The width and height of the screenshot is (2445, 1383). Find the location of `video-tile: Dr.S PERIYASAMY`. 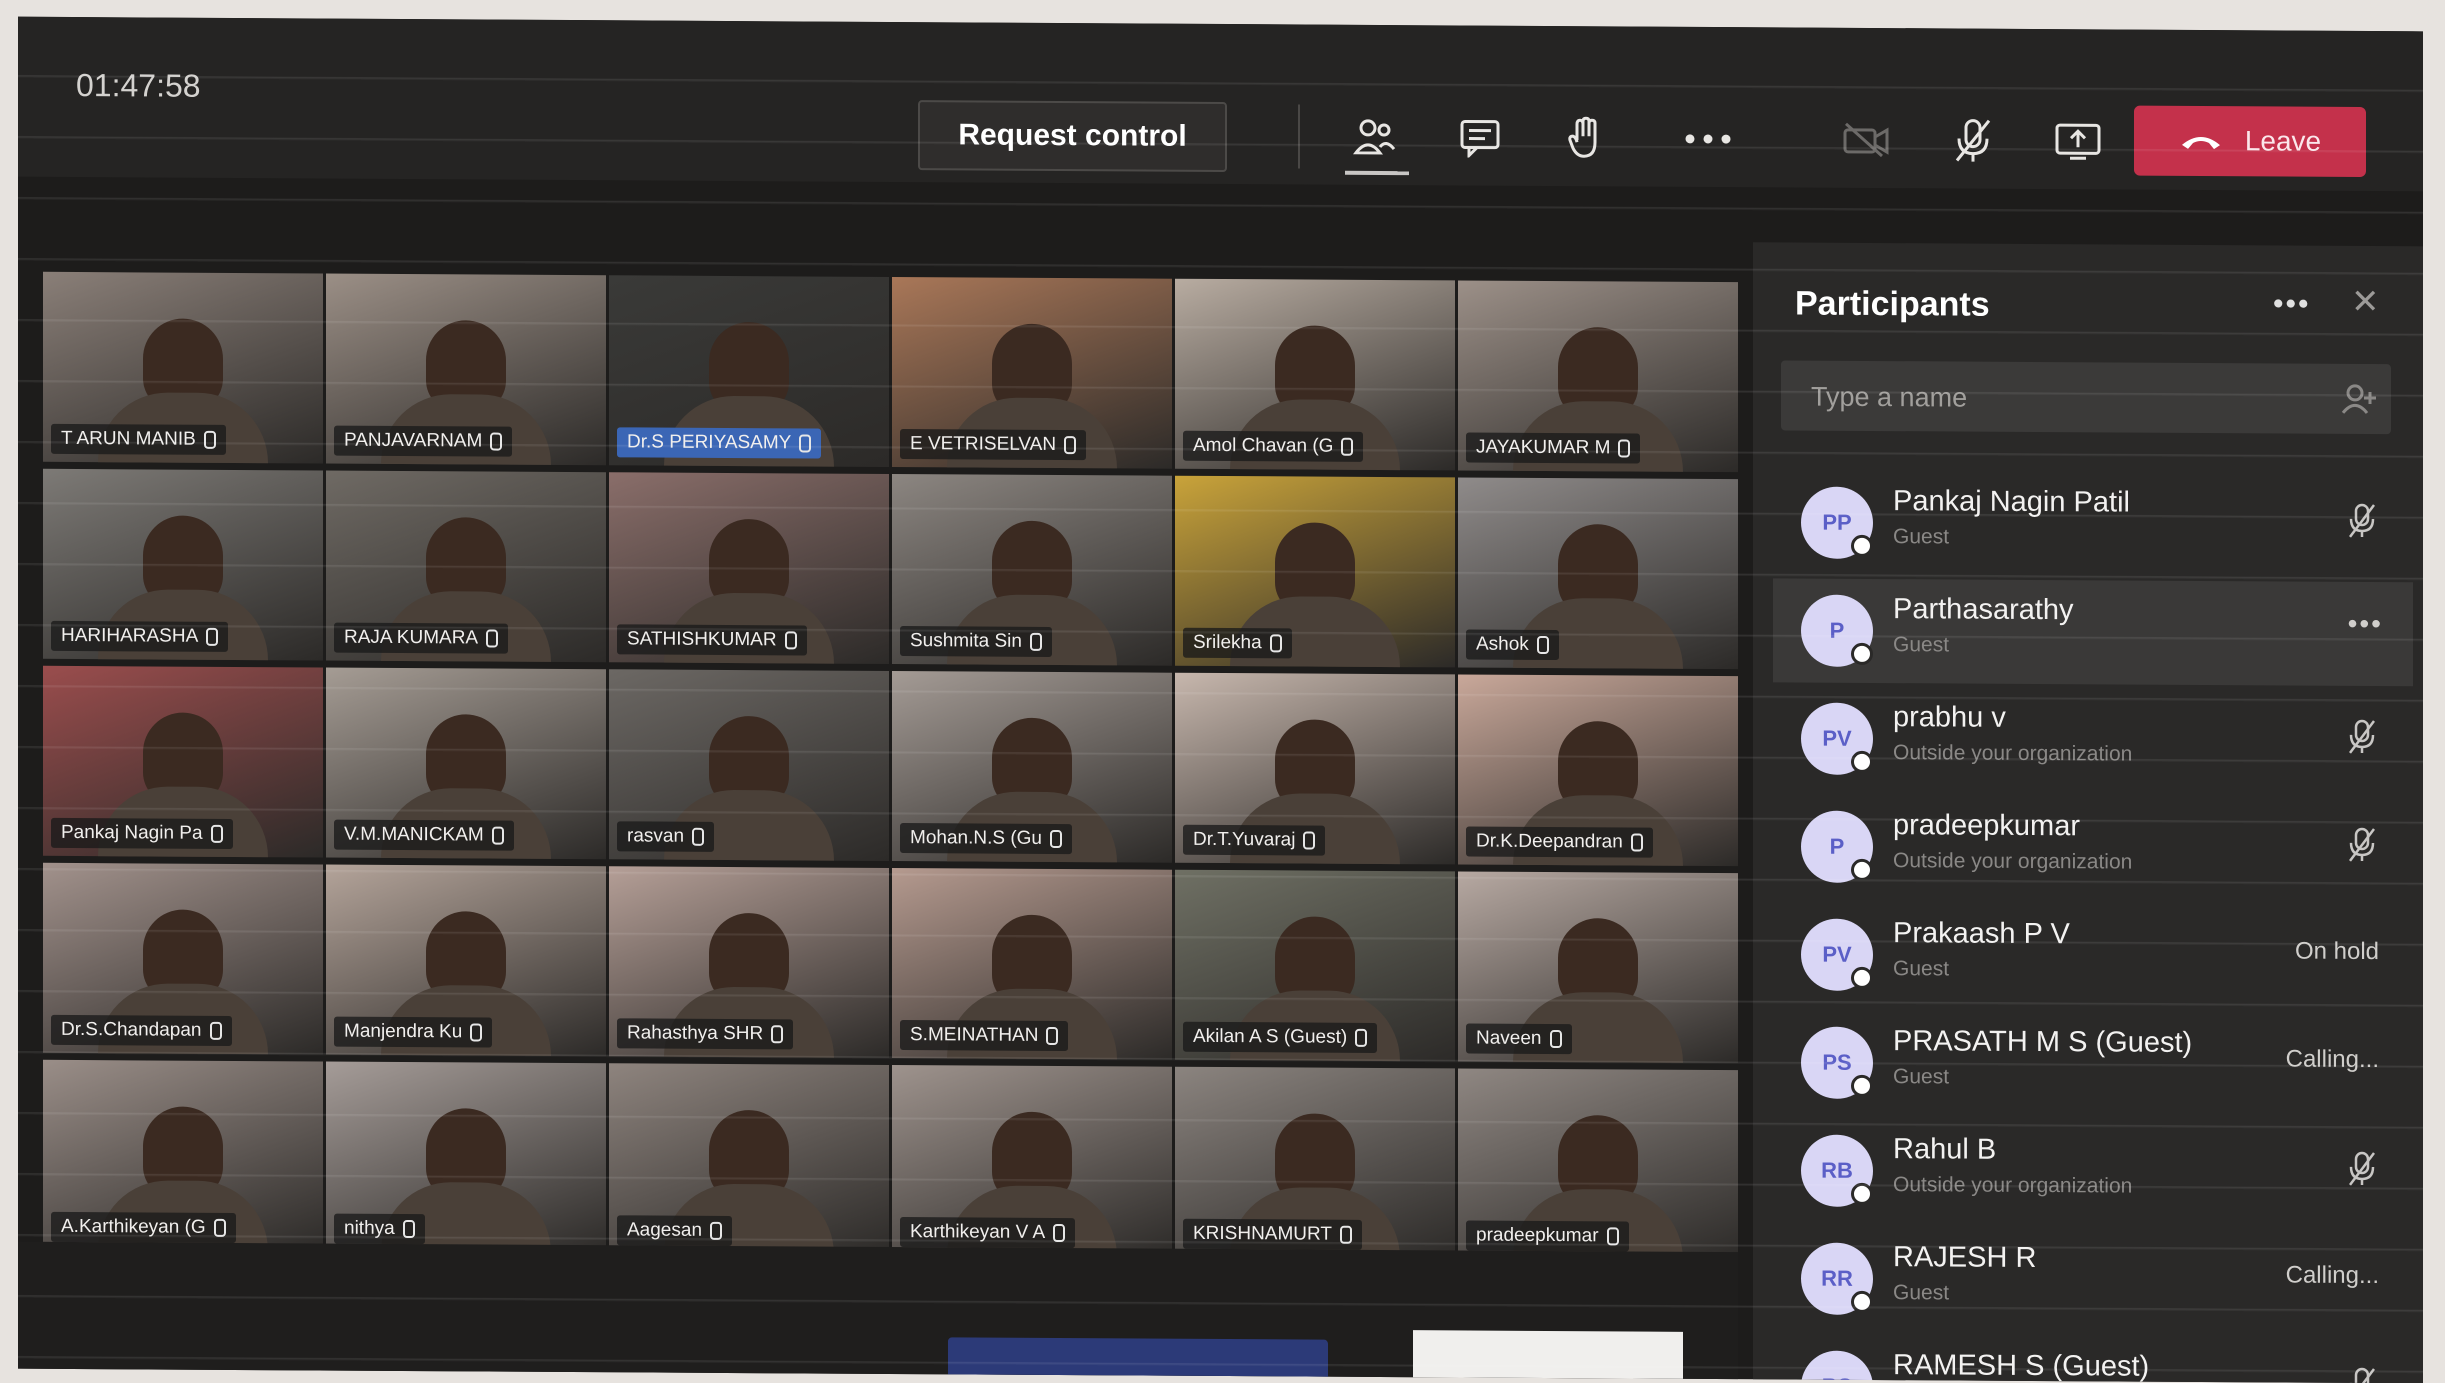

video-tile: Dr.S PERIYASAMY is located at coordinates (749, 371).